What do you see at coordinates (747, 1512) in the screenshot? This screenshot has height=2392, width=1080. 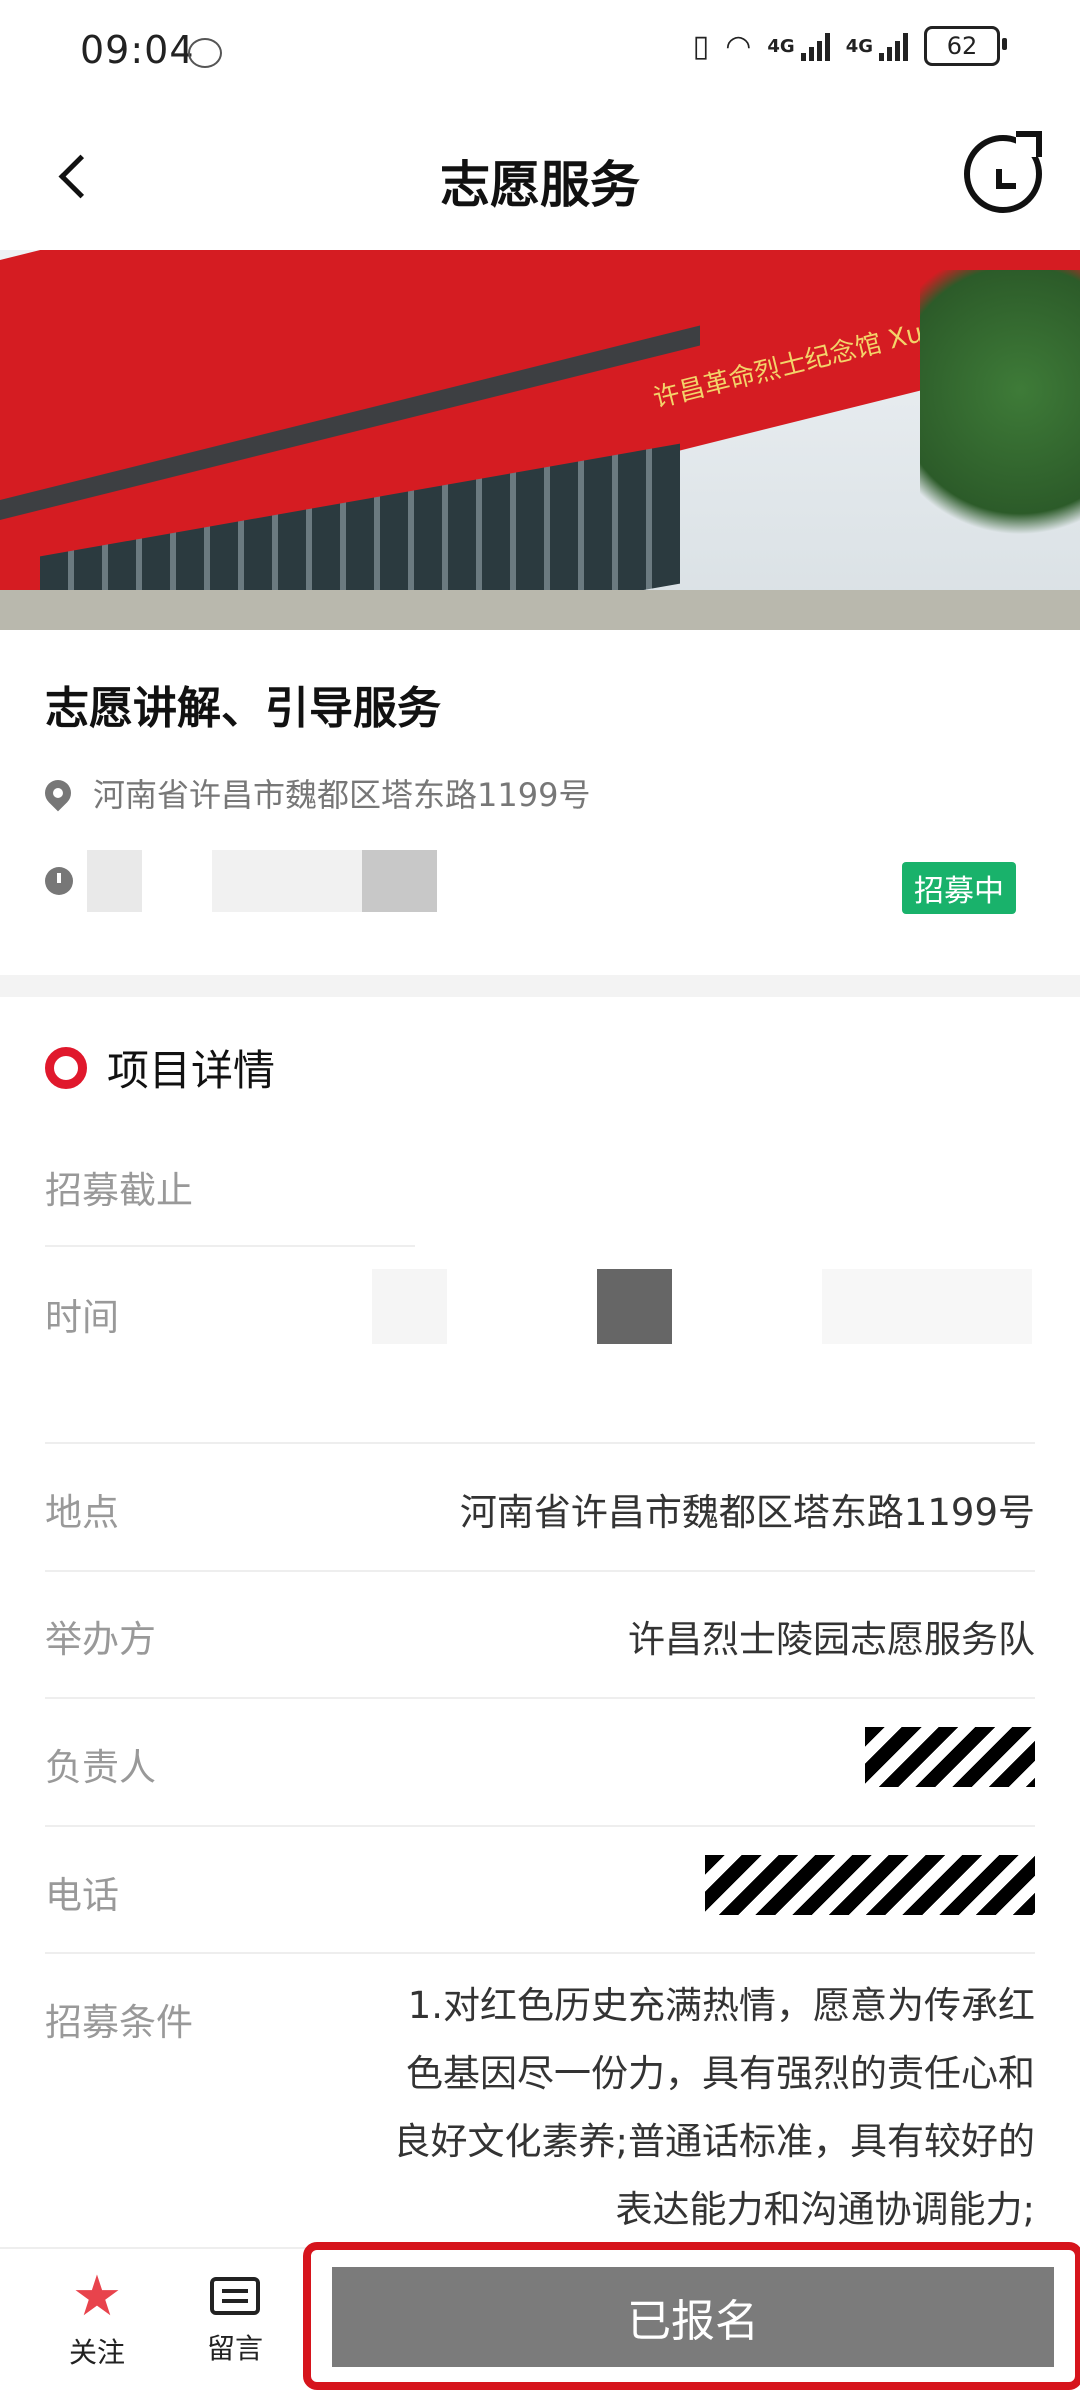 I see `detail-value: 河南省许昌市魏都区塔东路1199号` at bounding box center [747, 1512].